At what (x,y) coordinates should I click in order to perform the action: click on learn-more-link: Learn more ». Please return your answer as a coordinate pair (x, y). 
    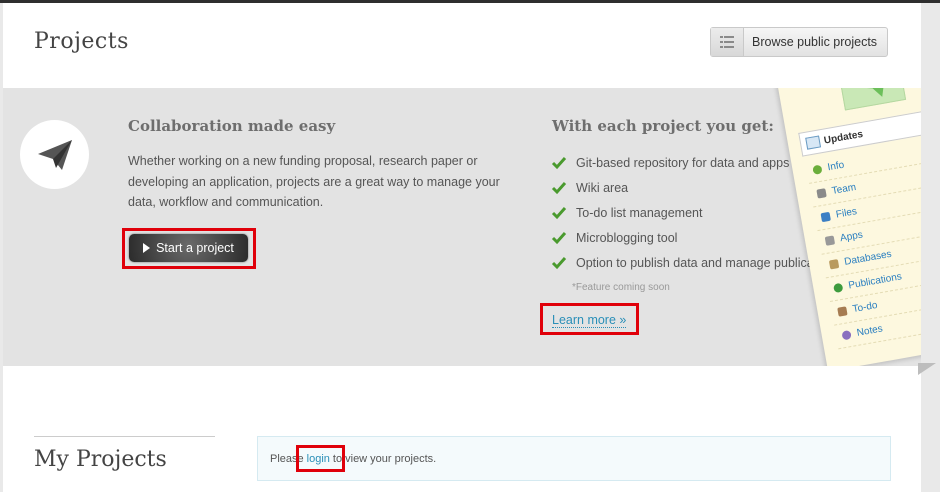
    Looking at the image, I should click on (589, 320).